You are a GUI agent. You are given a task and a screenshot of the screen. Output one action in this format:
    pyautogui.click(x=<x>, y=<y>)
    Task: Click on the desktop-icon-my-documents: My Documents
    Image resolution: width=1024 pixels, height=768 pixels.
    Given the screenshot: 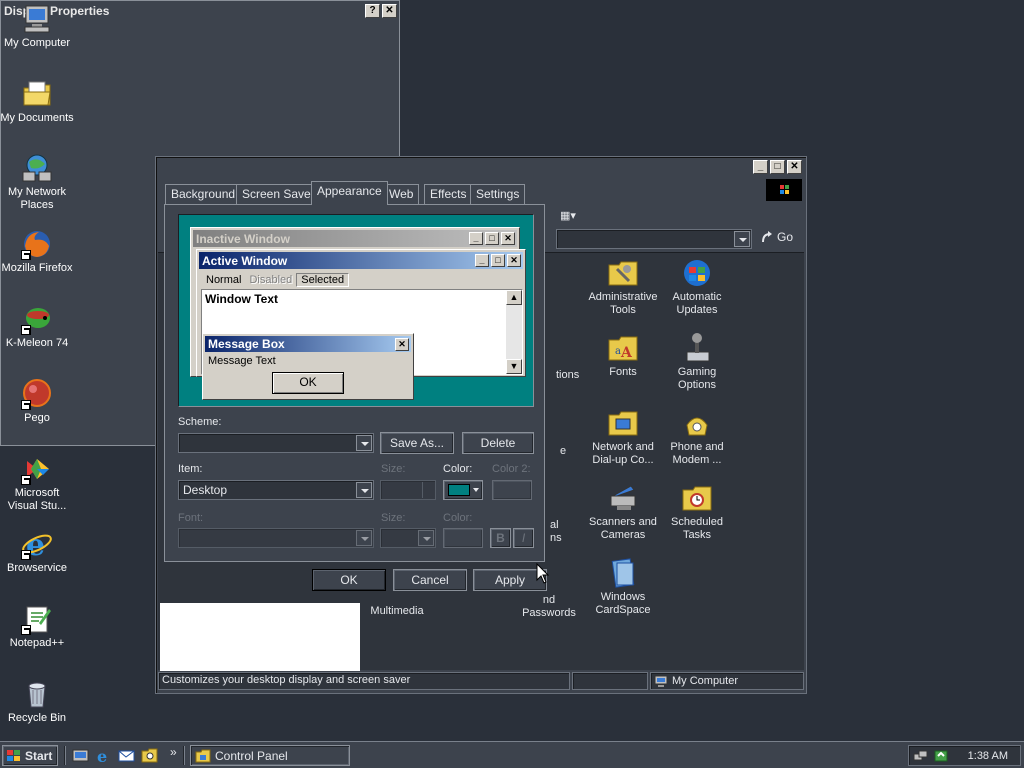 What is the action you would take?
    pyautogui.click(x=37, y=101)
    